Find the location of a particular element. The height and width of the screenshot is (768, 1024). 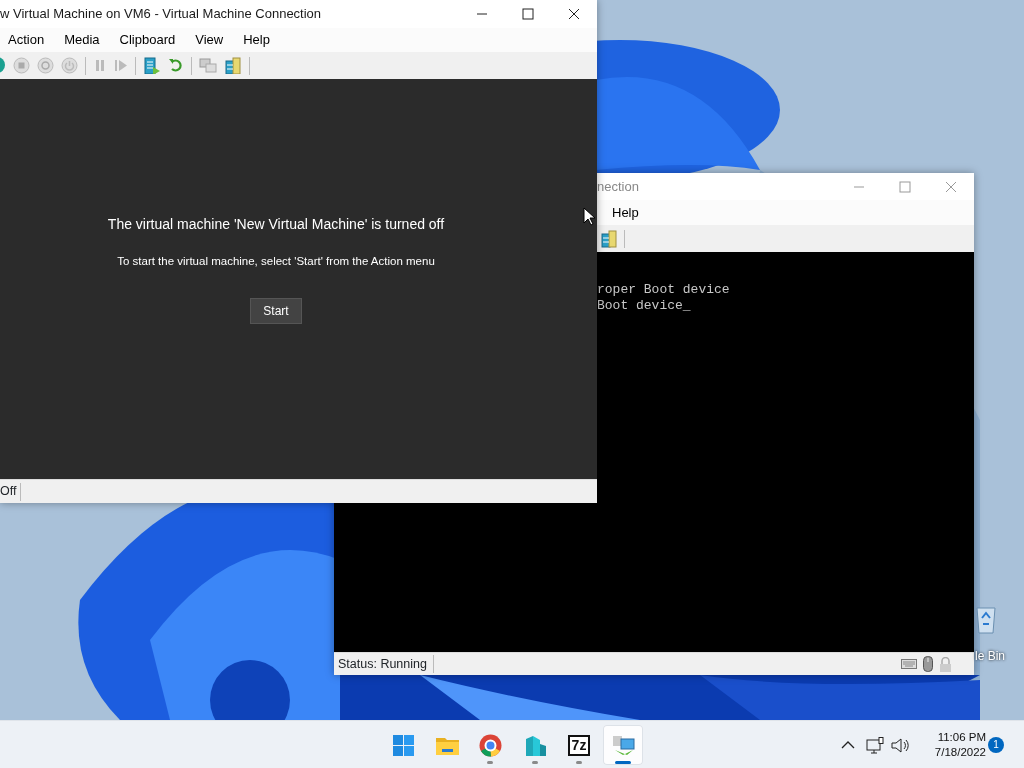

window-title: nection is located at coordinates (618, 186).